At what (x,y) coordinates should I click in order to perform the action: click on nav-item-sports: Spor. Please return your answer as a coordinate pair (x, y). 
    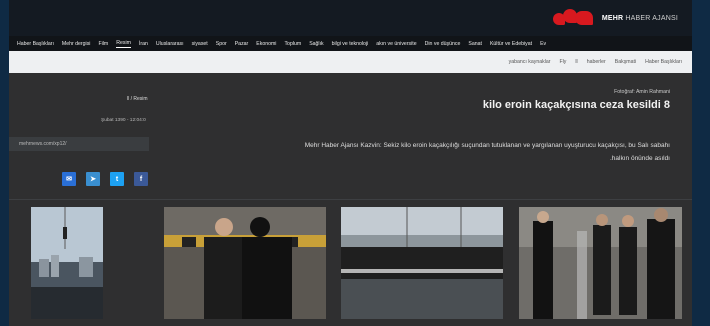
    Looking at the image, I should click on (221, 44).